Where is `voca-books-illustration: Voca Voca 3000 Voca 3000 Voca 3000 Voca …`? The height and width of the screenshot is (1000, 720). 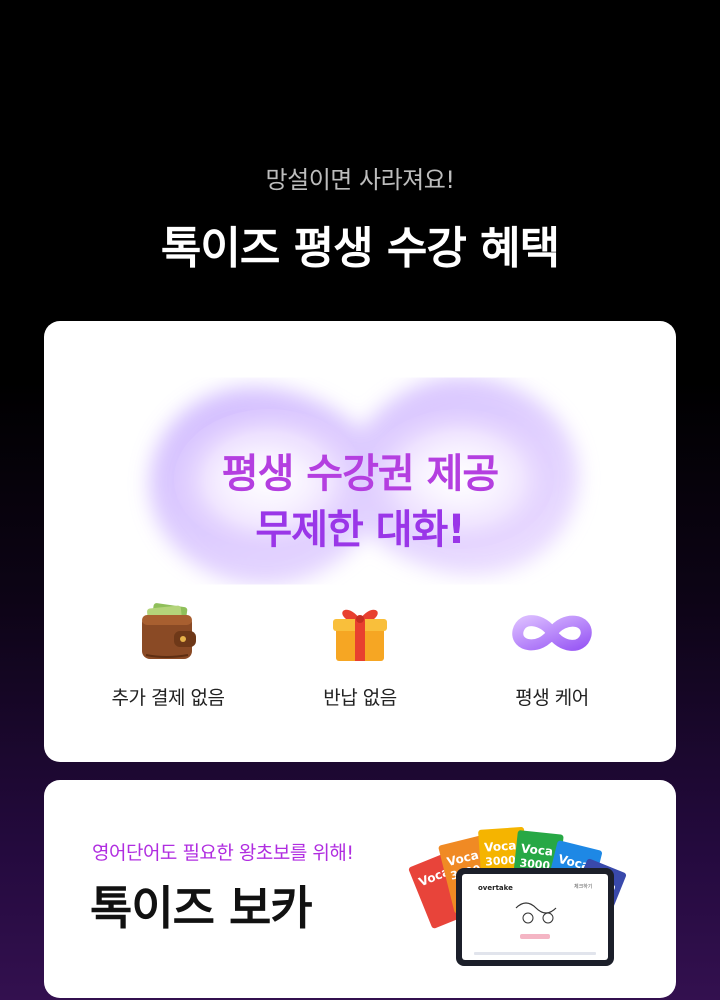
voca-books-illustration: Voca Voca 3000 Voca 3000 Voca 3000 Voca … is located at coordinates (517, 896).